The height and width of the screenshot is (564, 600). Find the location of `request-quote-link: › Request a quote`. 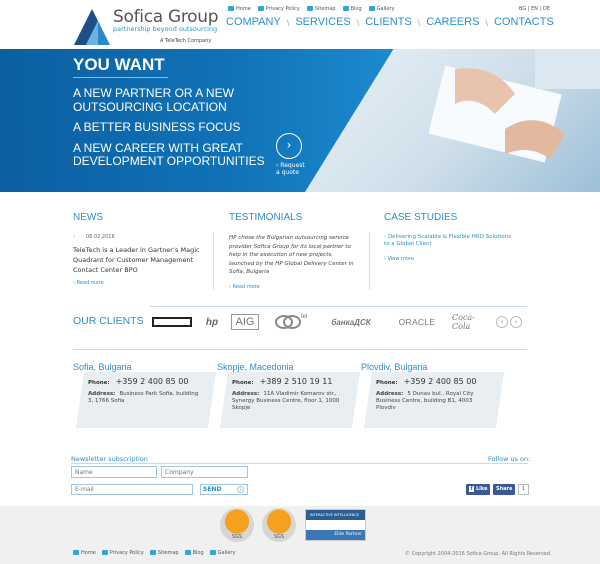

request-quote-link: › Request a quote is located at coordinates (290, 169).